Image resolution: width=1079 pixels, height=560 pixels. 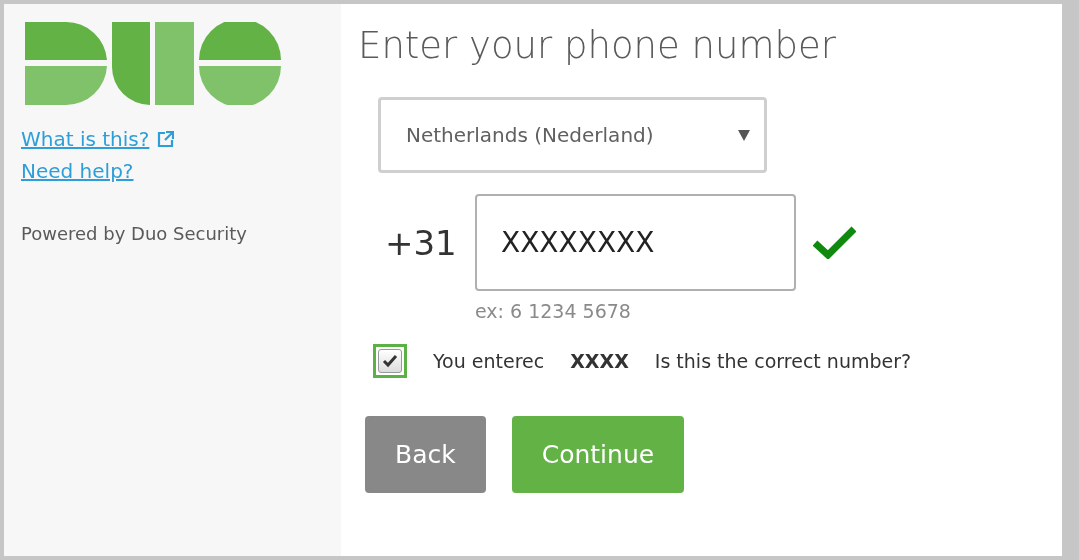 I want to click on help-link: Need help?, so click(x=77, y=171).